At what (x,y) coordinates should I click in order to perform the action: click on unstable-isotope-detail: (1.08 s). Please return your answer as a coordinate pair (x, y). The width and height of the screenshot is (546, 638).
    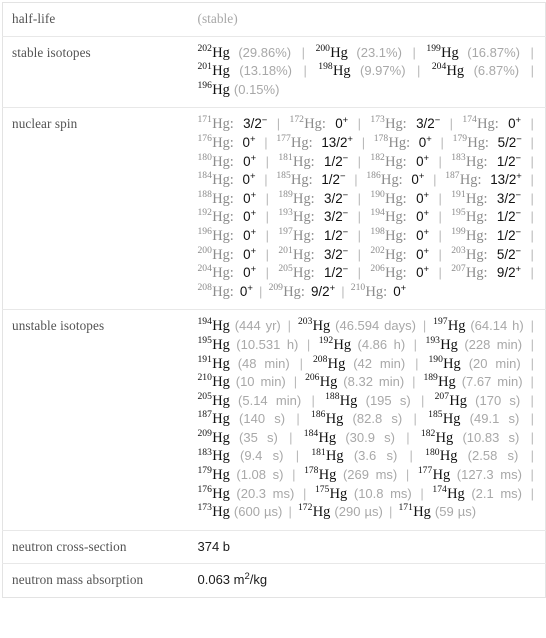
    Looking at the image, I should click on (260, 475).